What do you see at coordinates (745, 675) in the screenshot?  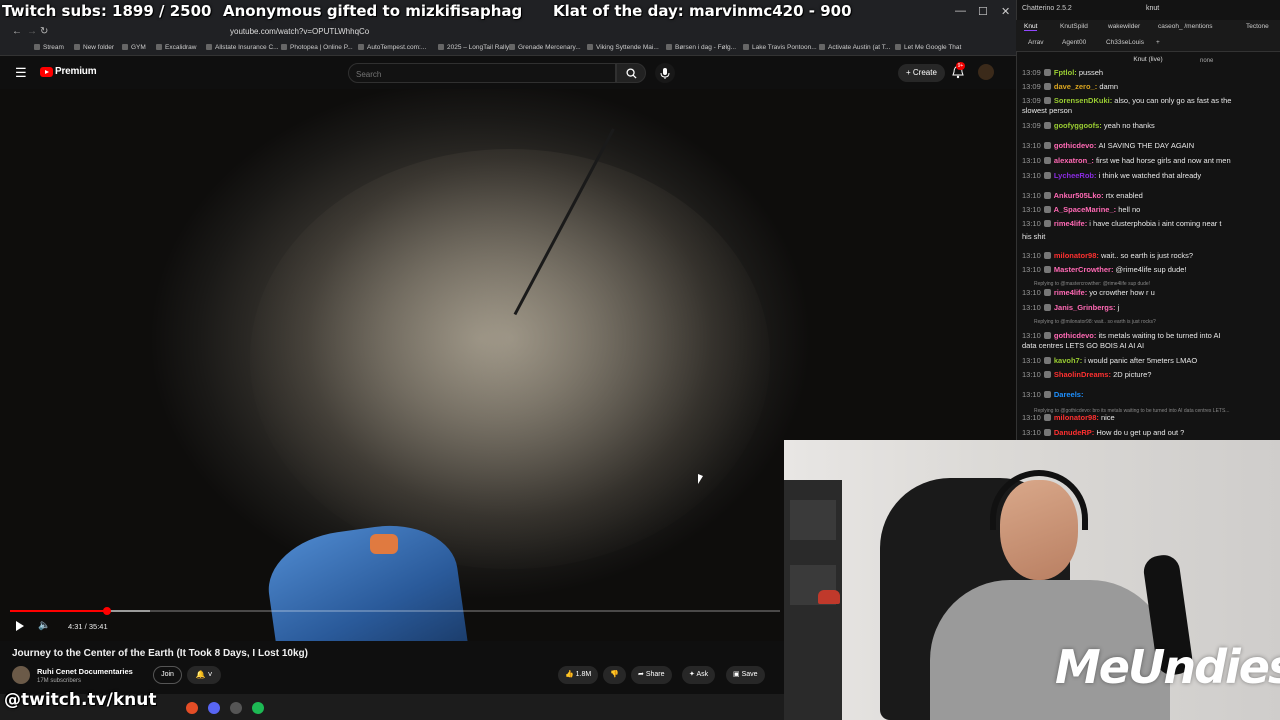 I see `save-button: ▣ Save` at bounding box center [745, 675].